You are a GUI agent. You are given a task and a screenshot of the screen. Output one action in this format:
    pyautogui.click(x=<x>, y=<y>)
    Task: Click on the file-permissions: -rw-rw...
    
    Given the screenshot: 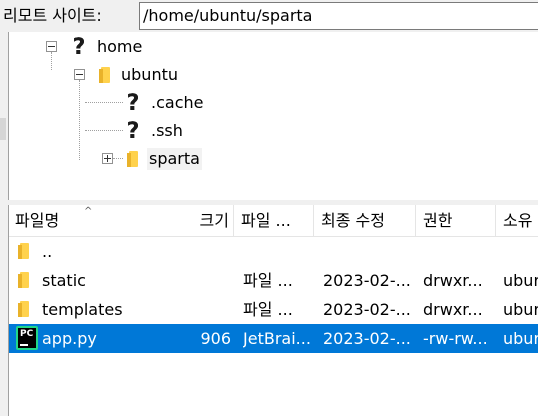 What is the action you would take?
    pyautogui.click(x=455, y=338)
    